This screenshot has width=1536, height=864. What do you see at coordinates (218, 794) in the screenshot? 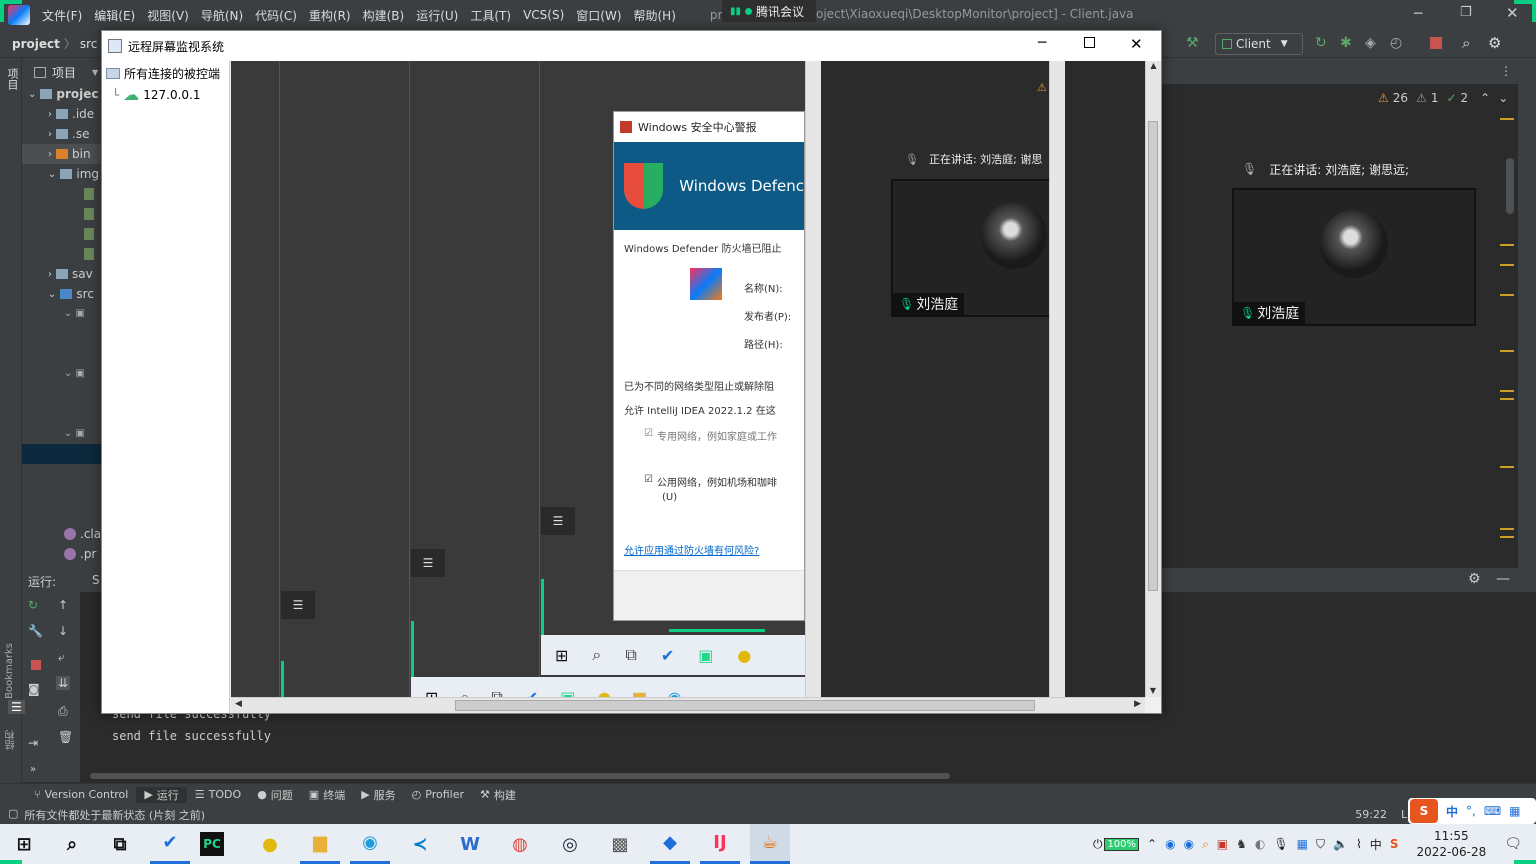
I see `tab-todo: ☰ TODO` at bounding box center [218, 794].